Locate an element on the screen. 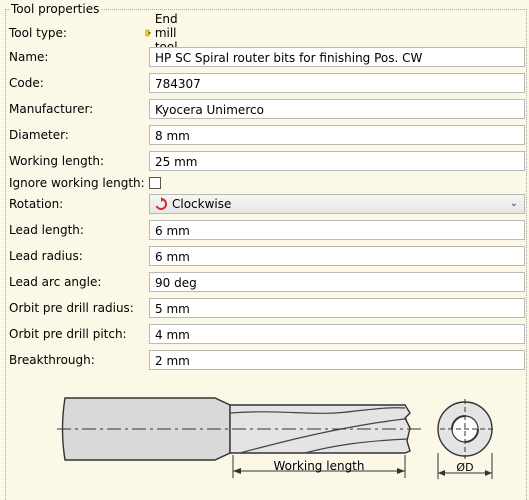  ignore-working-length-checkbox is located at coordinates (155, 183).